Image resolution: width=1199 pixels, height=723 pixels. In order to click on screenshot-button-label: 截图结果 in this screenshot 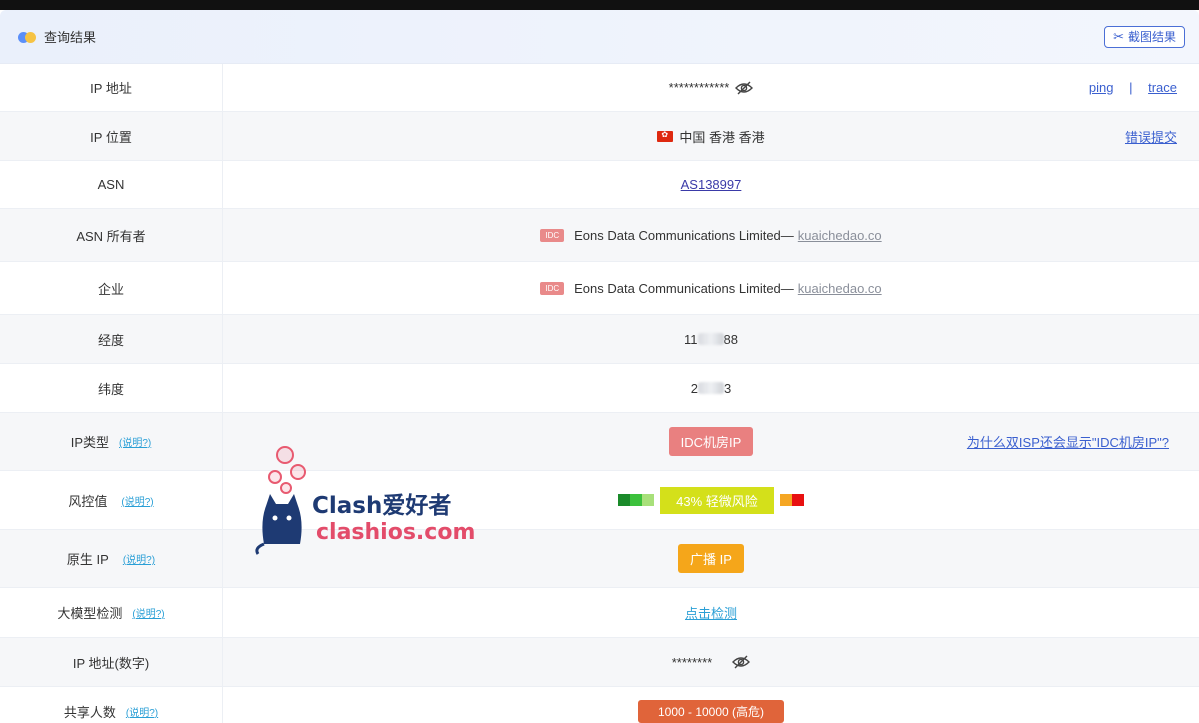, I will do `click(1151, 37)`.